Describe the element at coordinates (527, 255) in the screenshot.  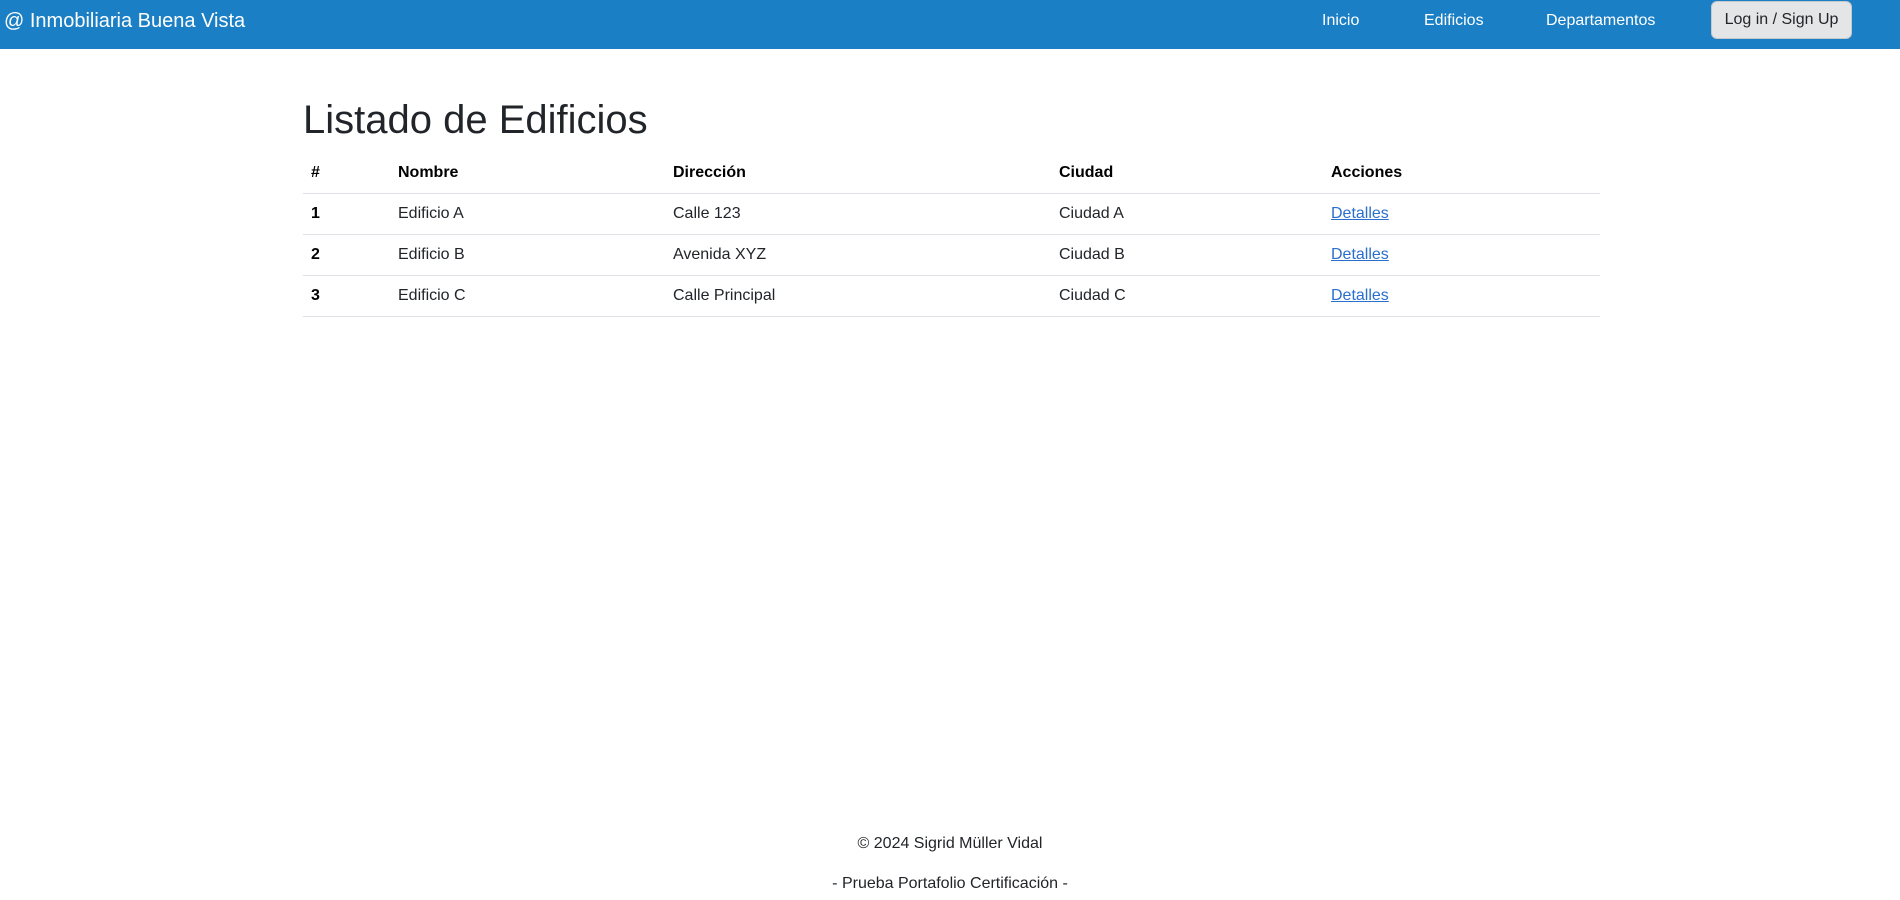
I see `row-nombre: Edificio B` at that location.